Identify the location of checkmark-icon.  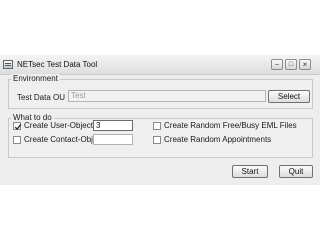
(18, 127).